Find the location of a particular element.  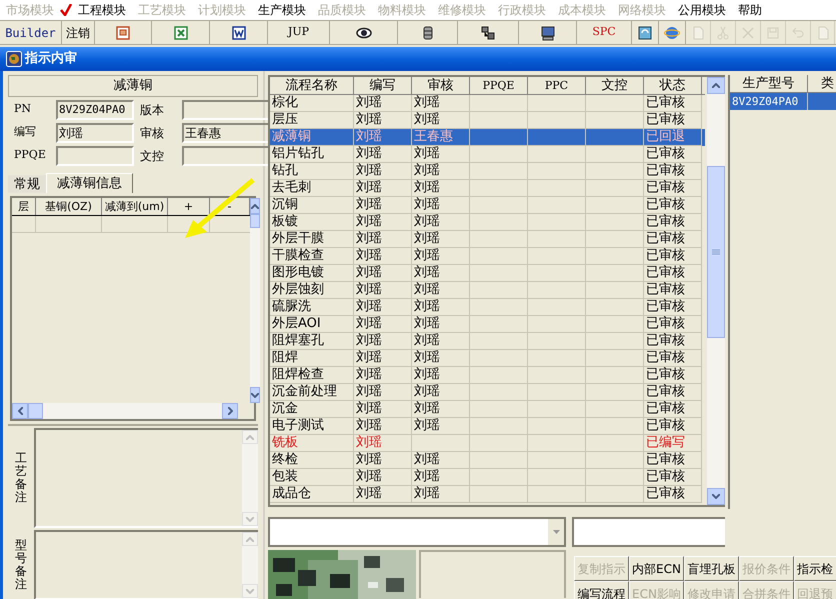

table-row: 终检 刘瑶 刘瑶 已审核 is located at coordinates (487, 460).